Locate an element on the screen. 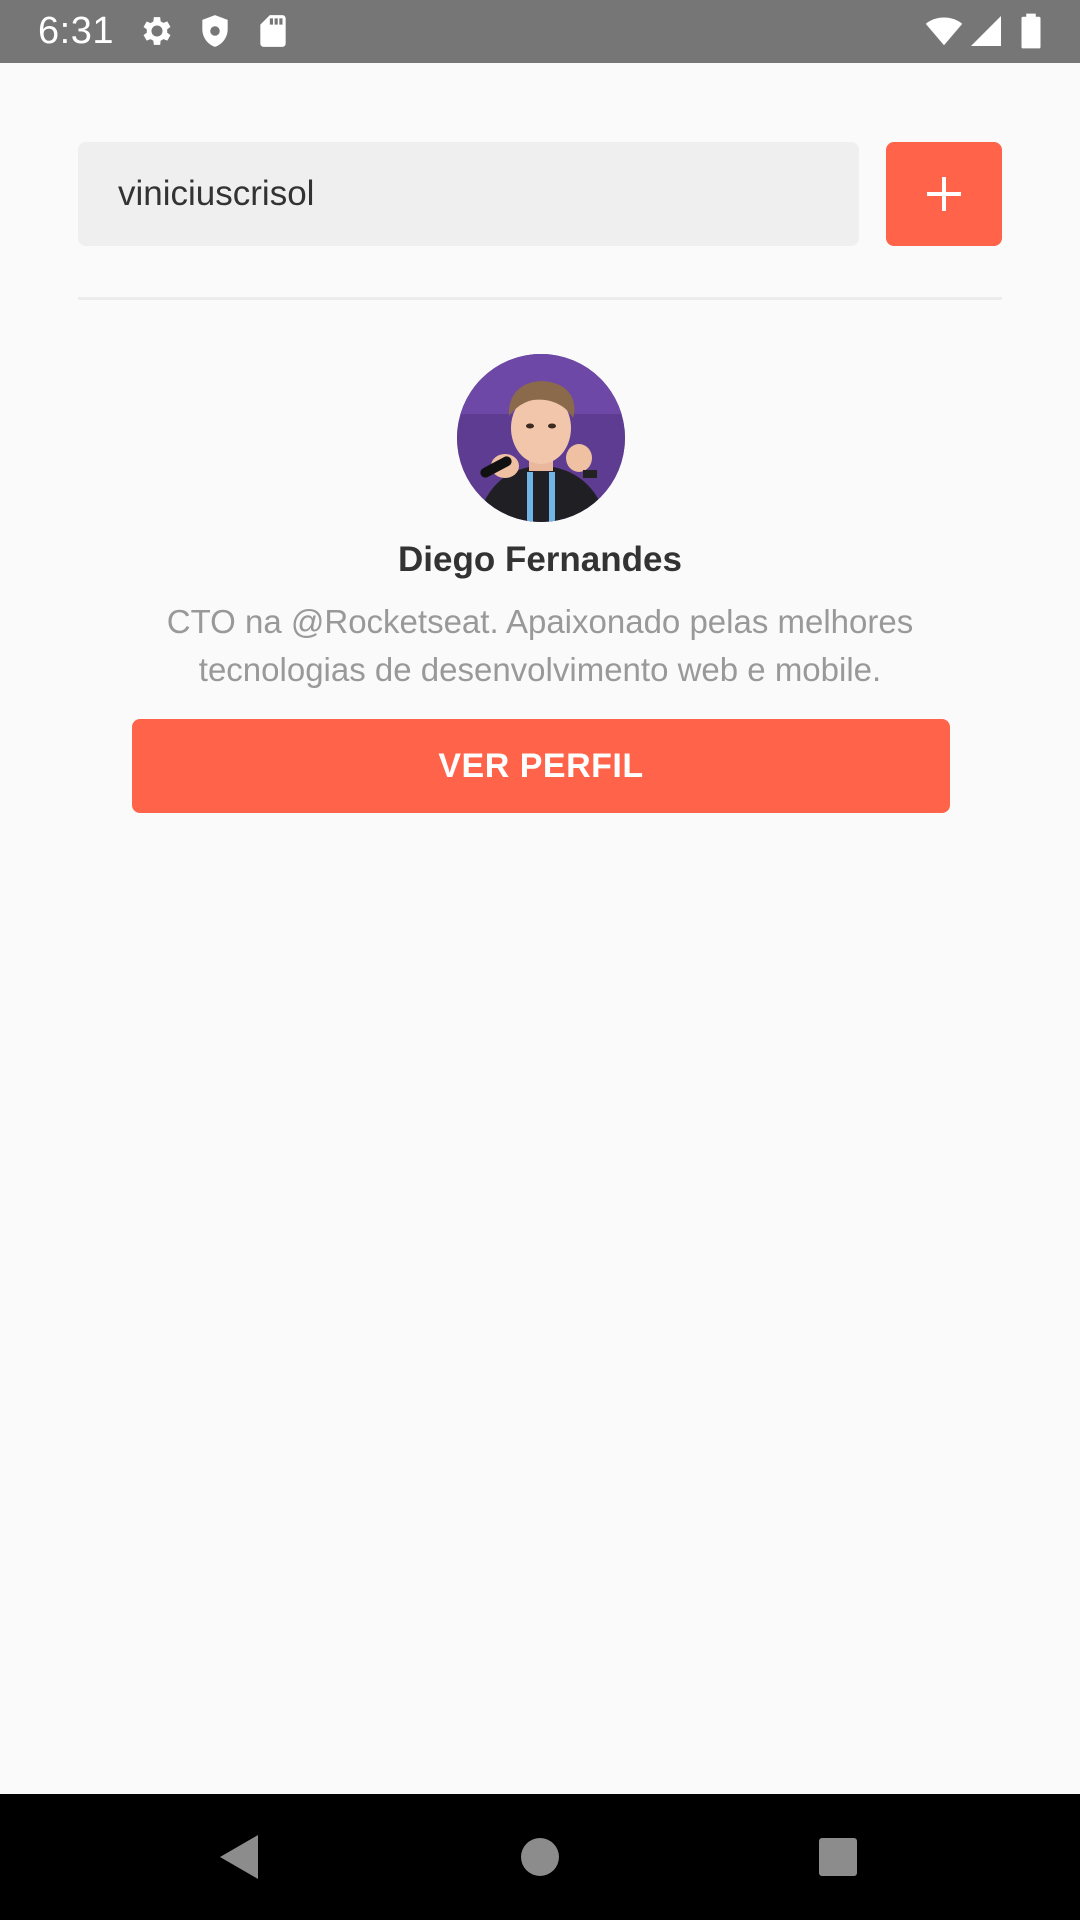  plus-icon is located at coordinates (944, 194).